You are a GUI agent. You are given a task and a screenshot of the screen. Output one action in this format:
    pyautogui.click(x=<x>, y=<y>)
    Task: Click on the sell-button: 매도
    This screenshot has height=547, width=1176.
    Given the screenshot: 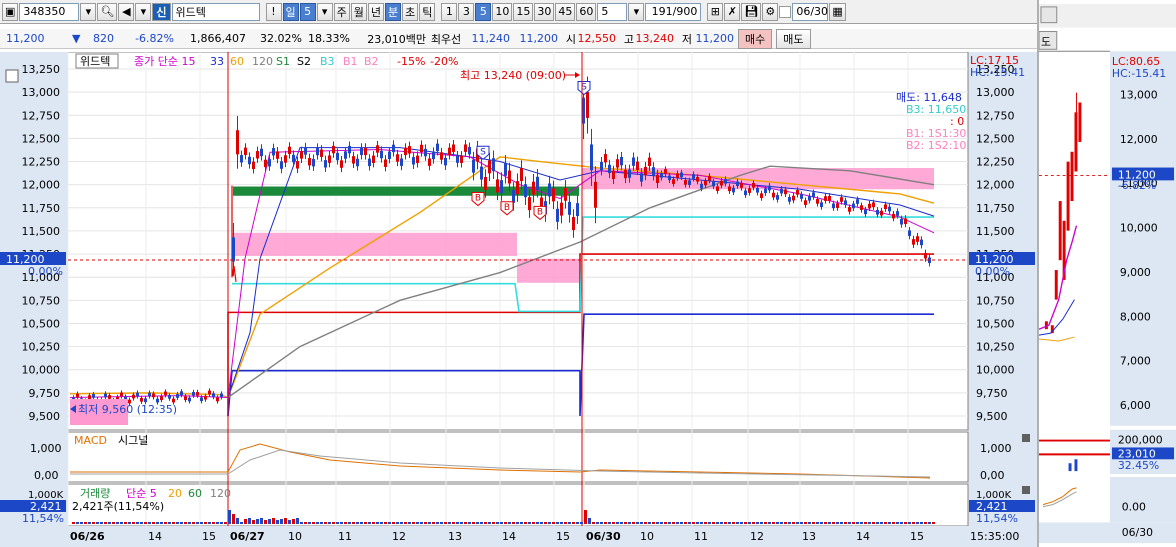 What is the action you would take?
    pyautogui.click(x=793, y=38)
    